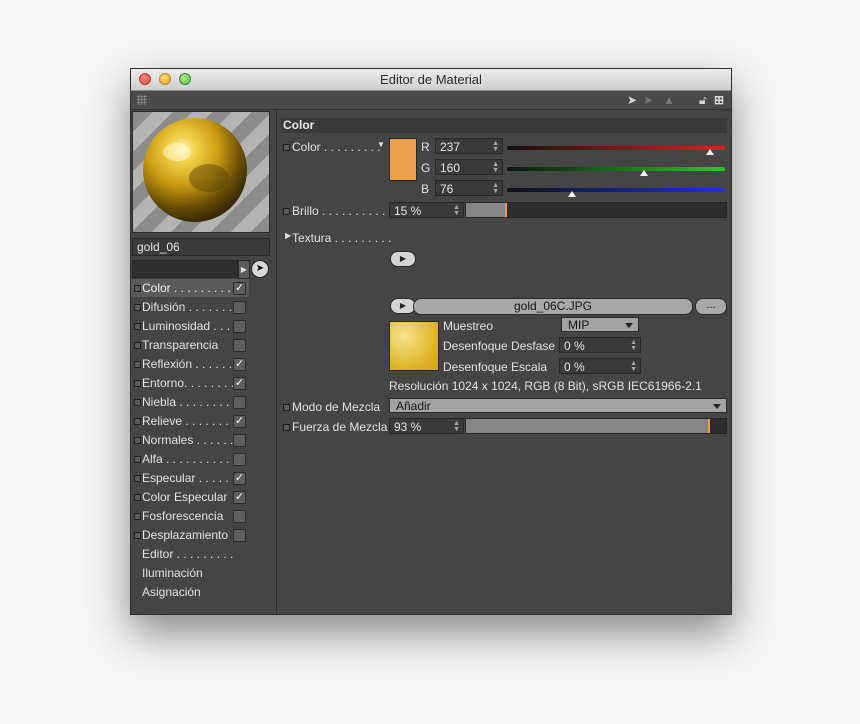  Describe the element at coordinates (600, 345) in the screenshot. I see `desfase-value-field: 0 % ▲ ▼` at that location.